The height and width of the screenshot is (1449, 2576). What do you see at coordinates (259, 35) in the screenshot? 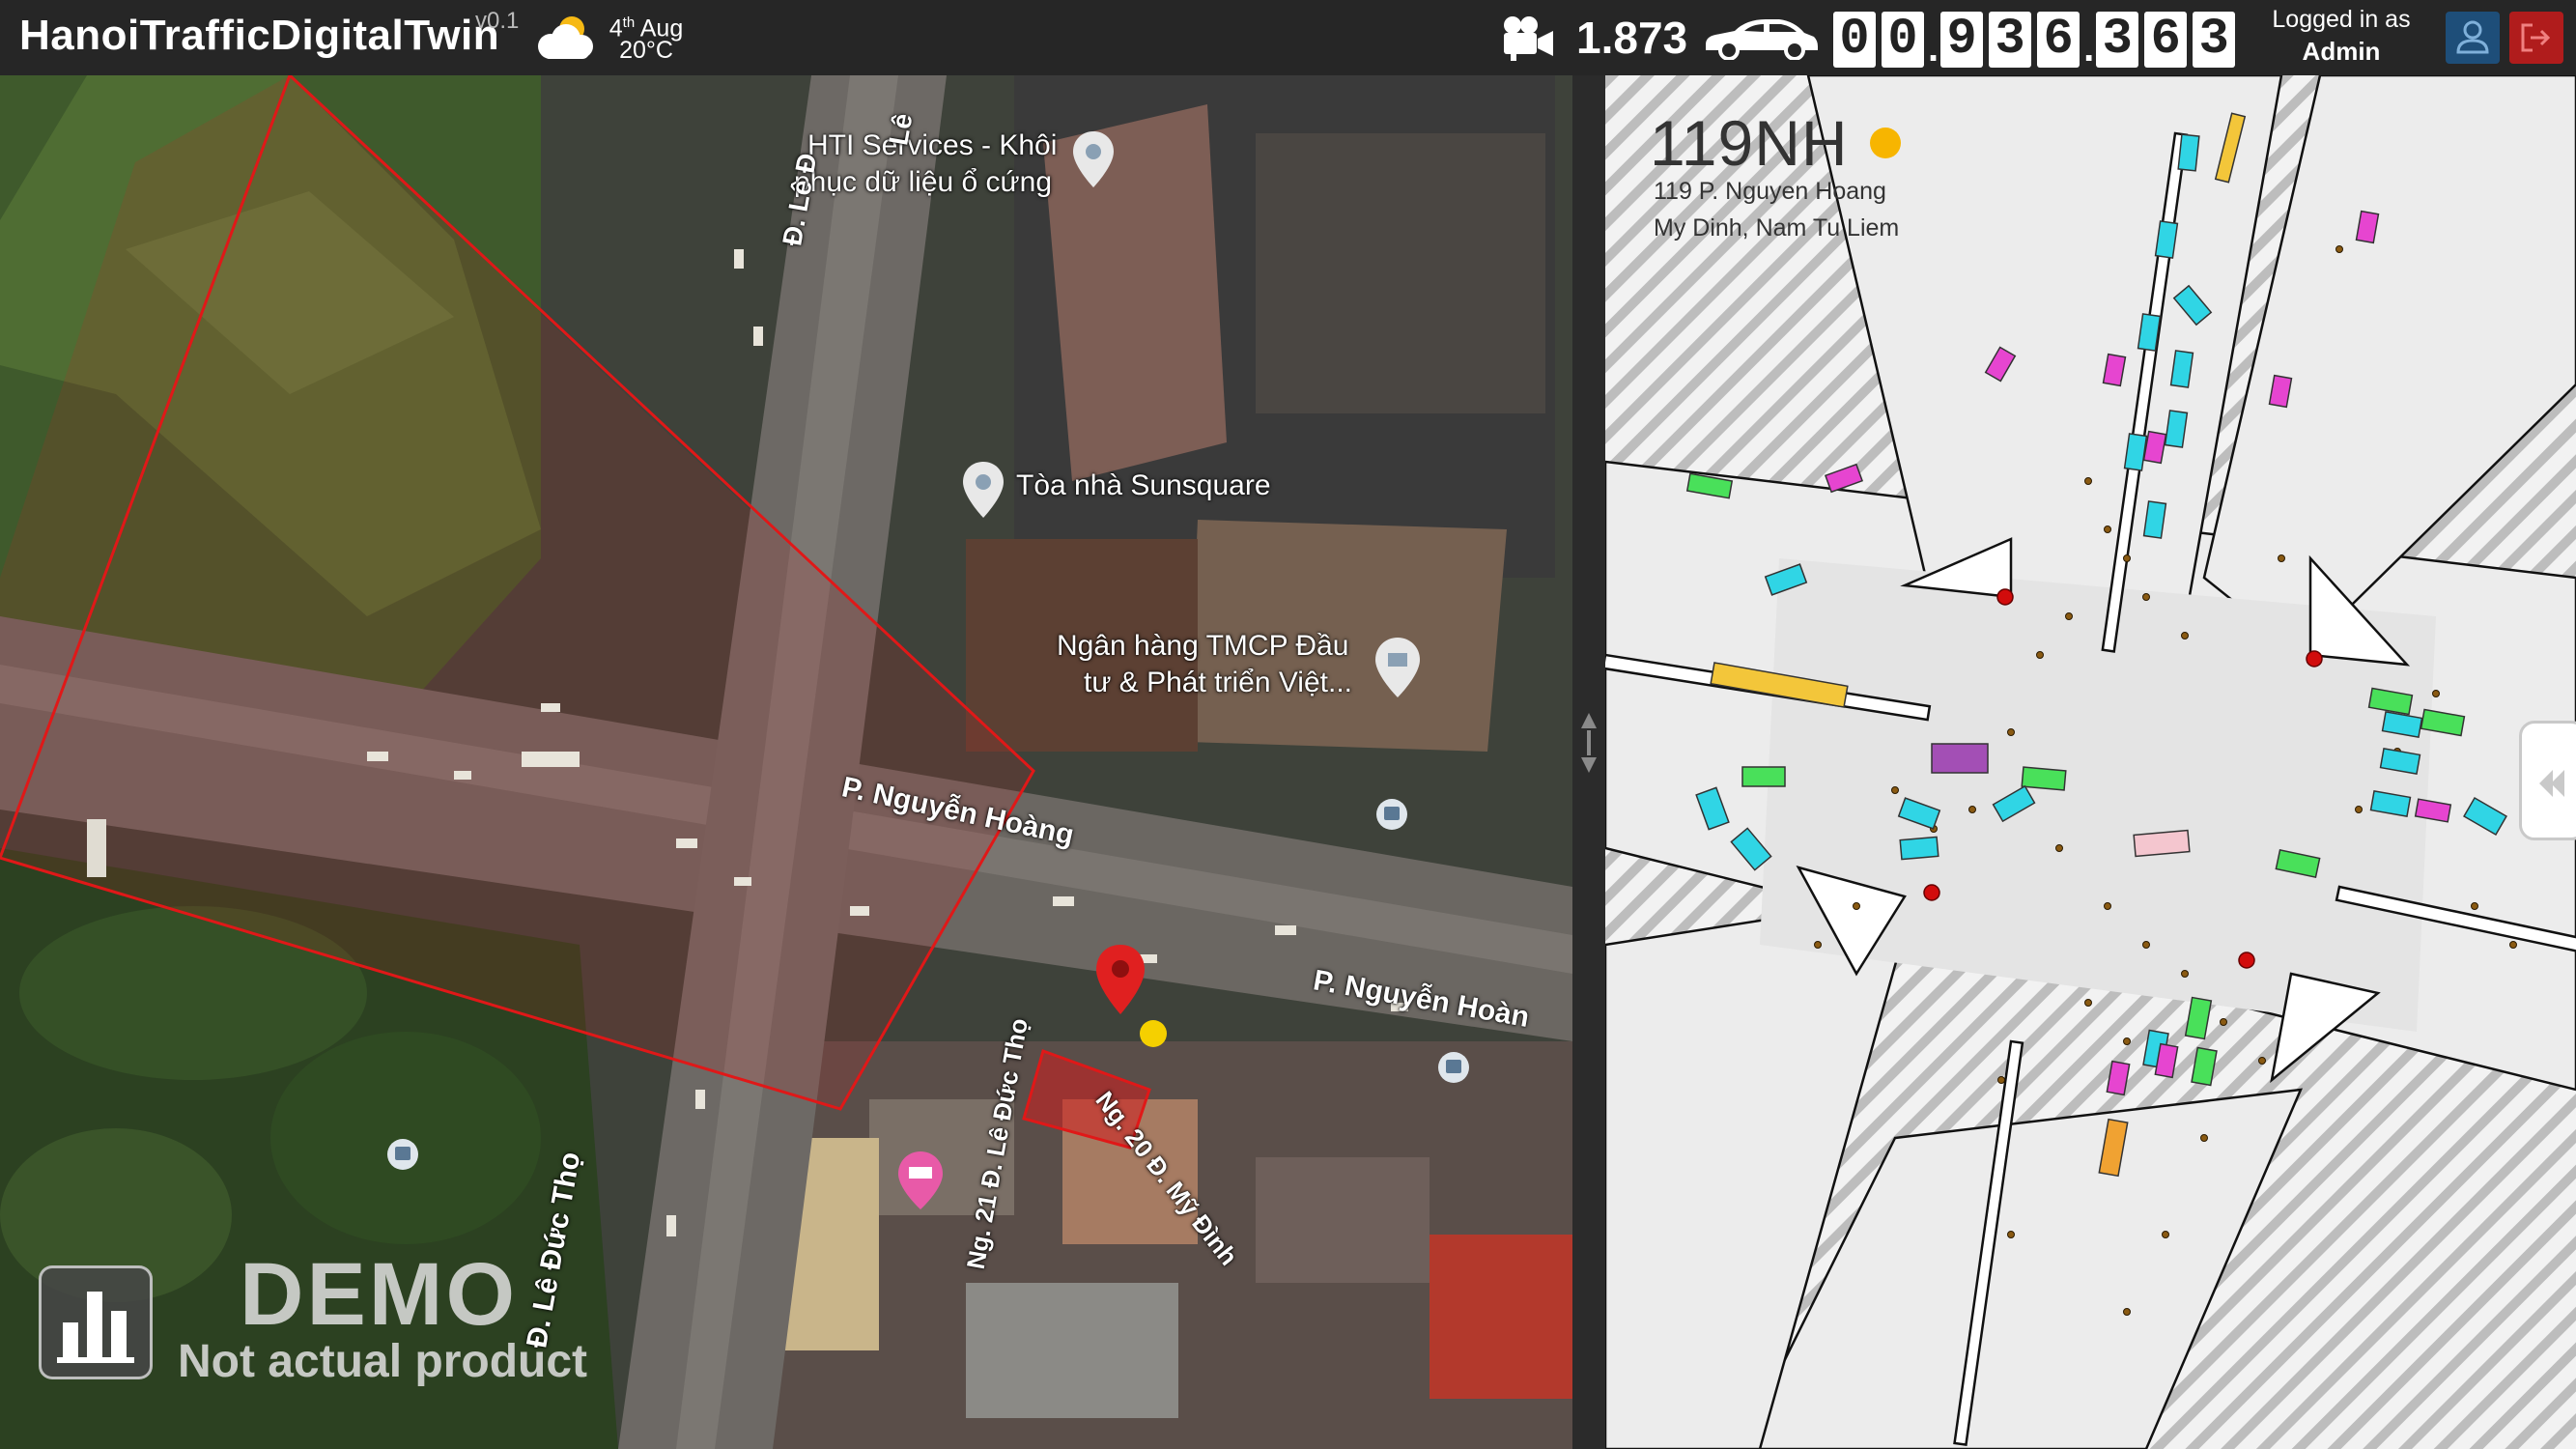
I see `app-title: HanoiTrafficDigitalTwin` at bounding box center [259, 35].